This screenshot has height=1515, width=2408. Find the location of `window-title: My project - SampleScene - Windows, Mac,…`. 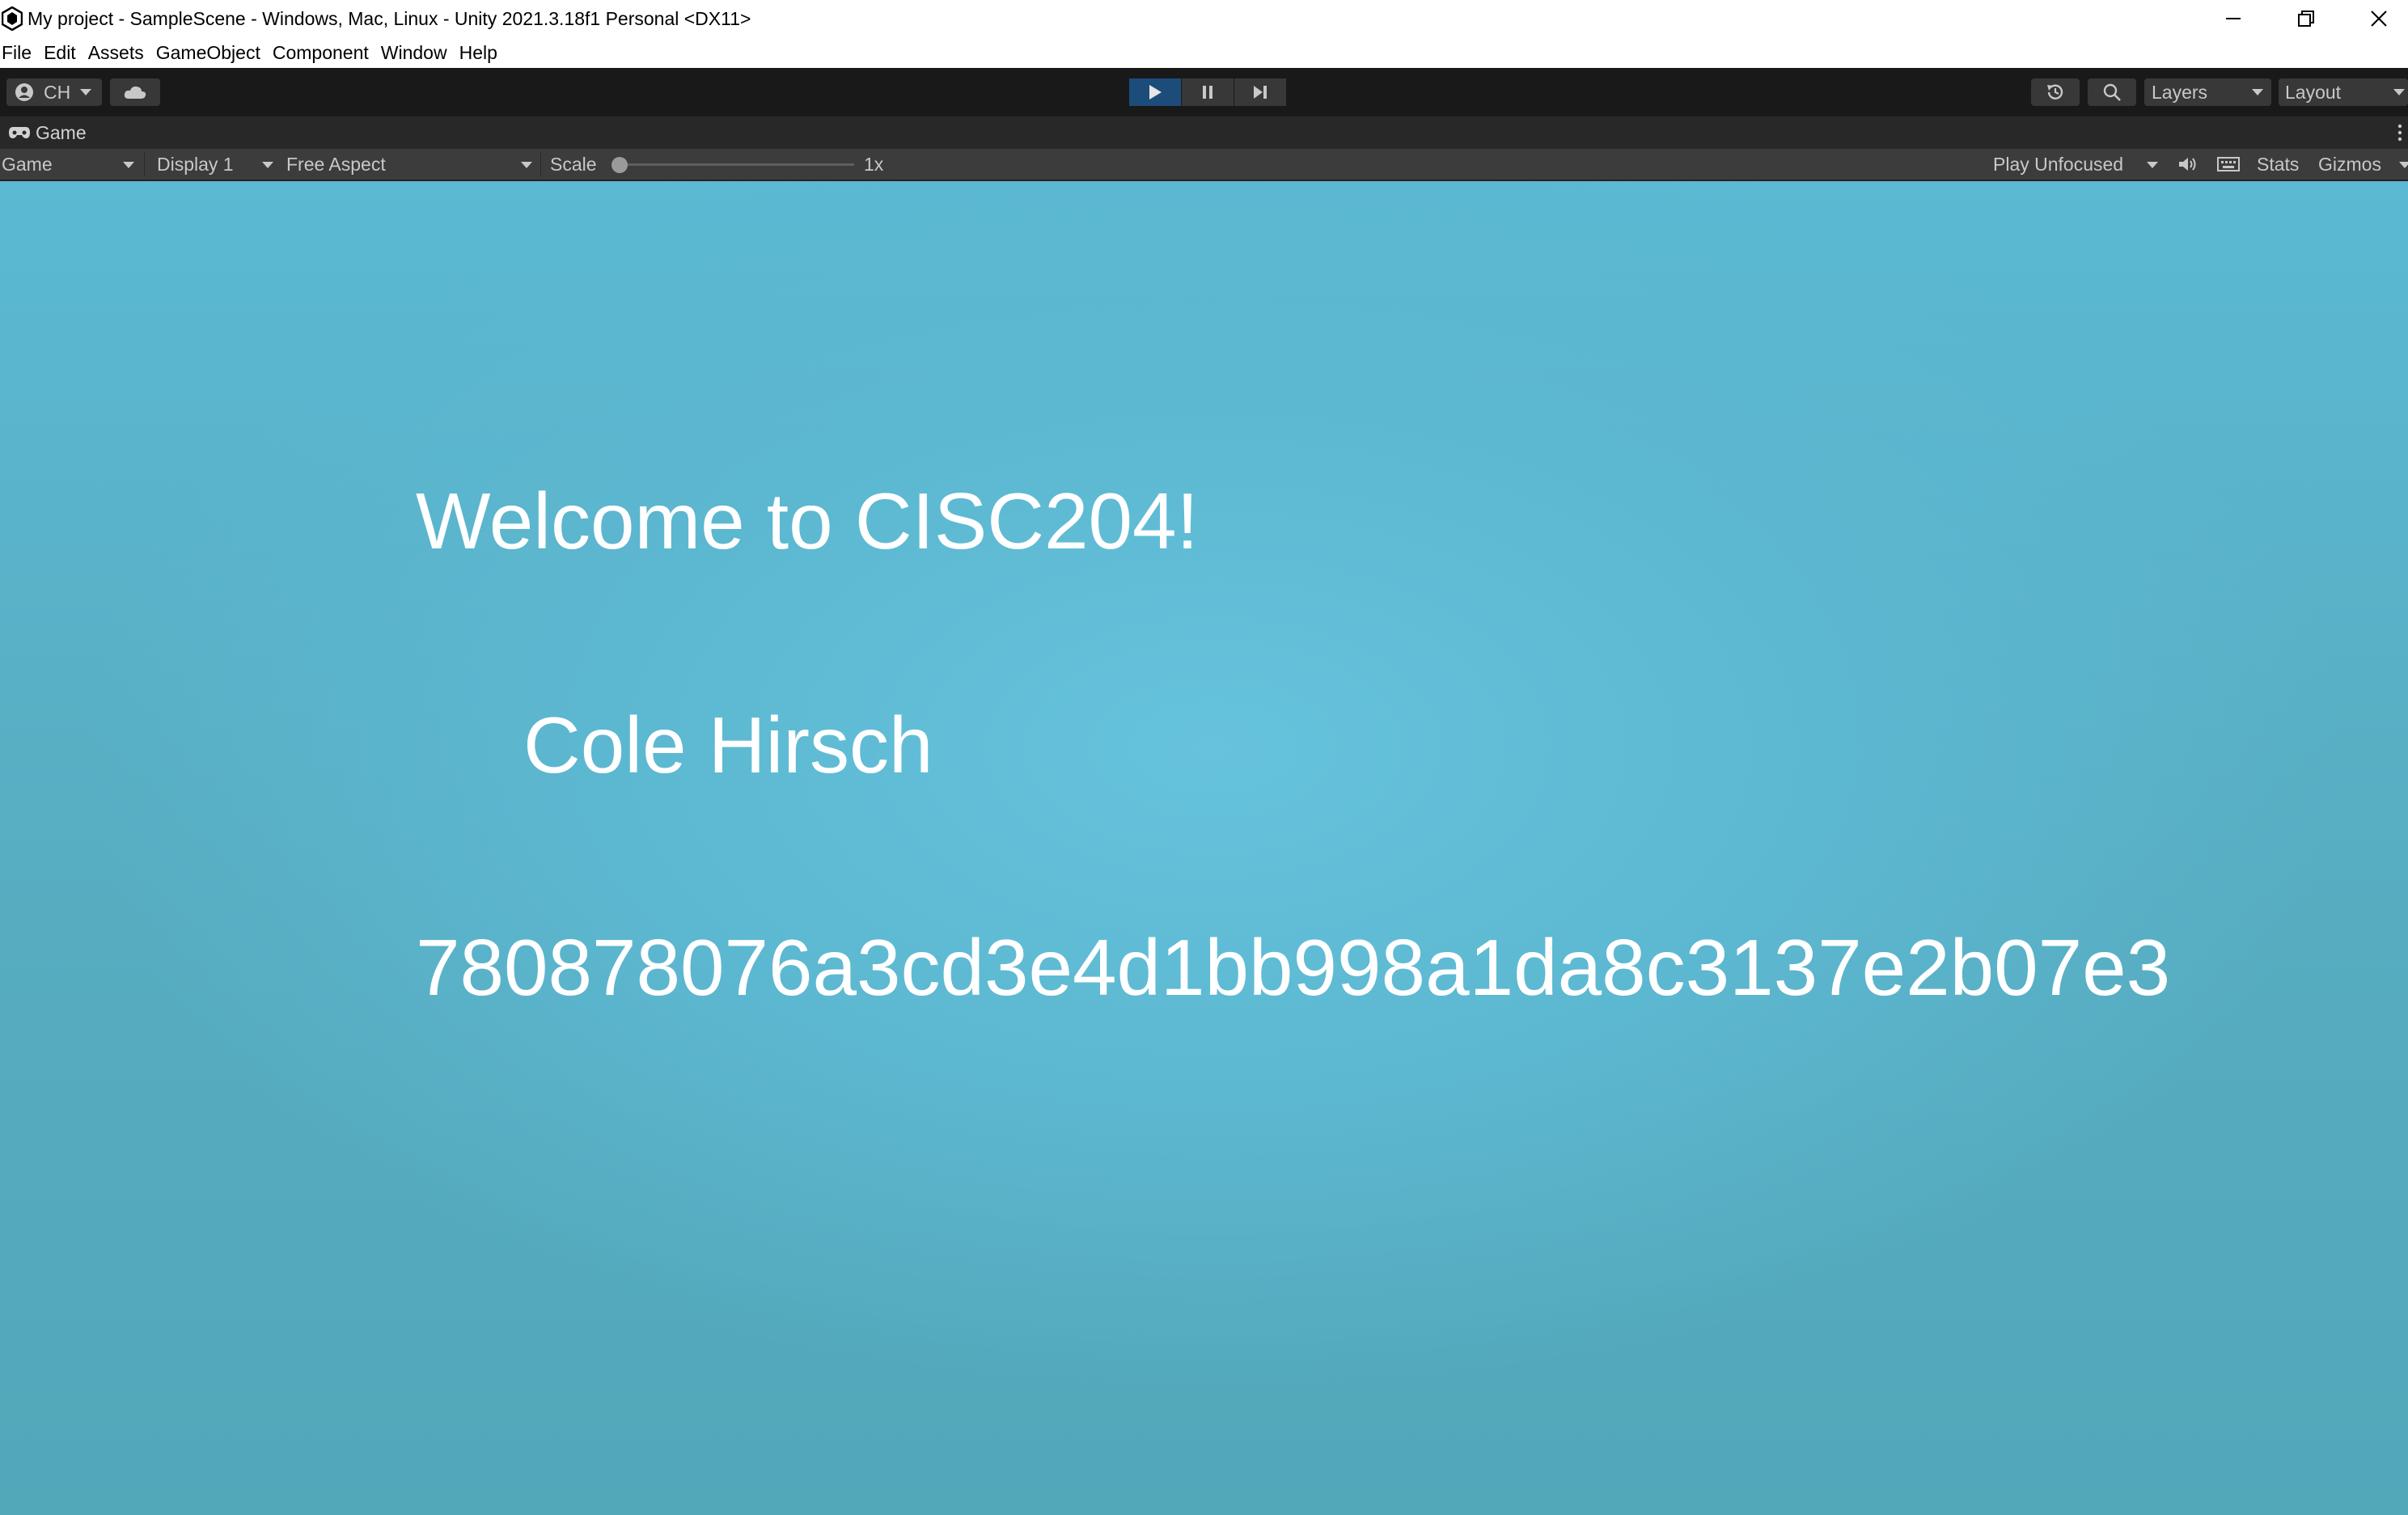

window-title: My project - SampleScene - Windows, Mac,… is located at coordinates (389, 18).